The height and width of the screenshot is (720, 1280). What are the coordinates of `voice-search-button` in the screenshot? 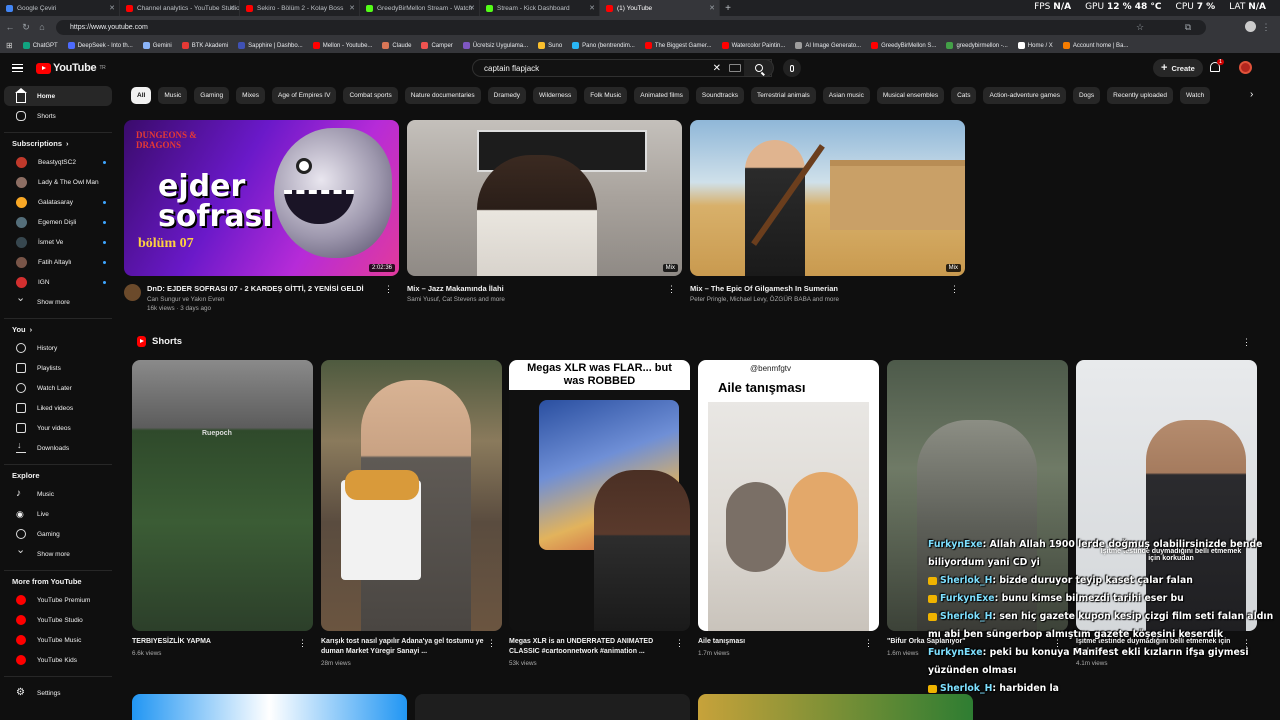 It's located at (792, 68).